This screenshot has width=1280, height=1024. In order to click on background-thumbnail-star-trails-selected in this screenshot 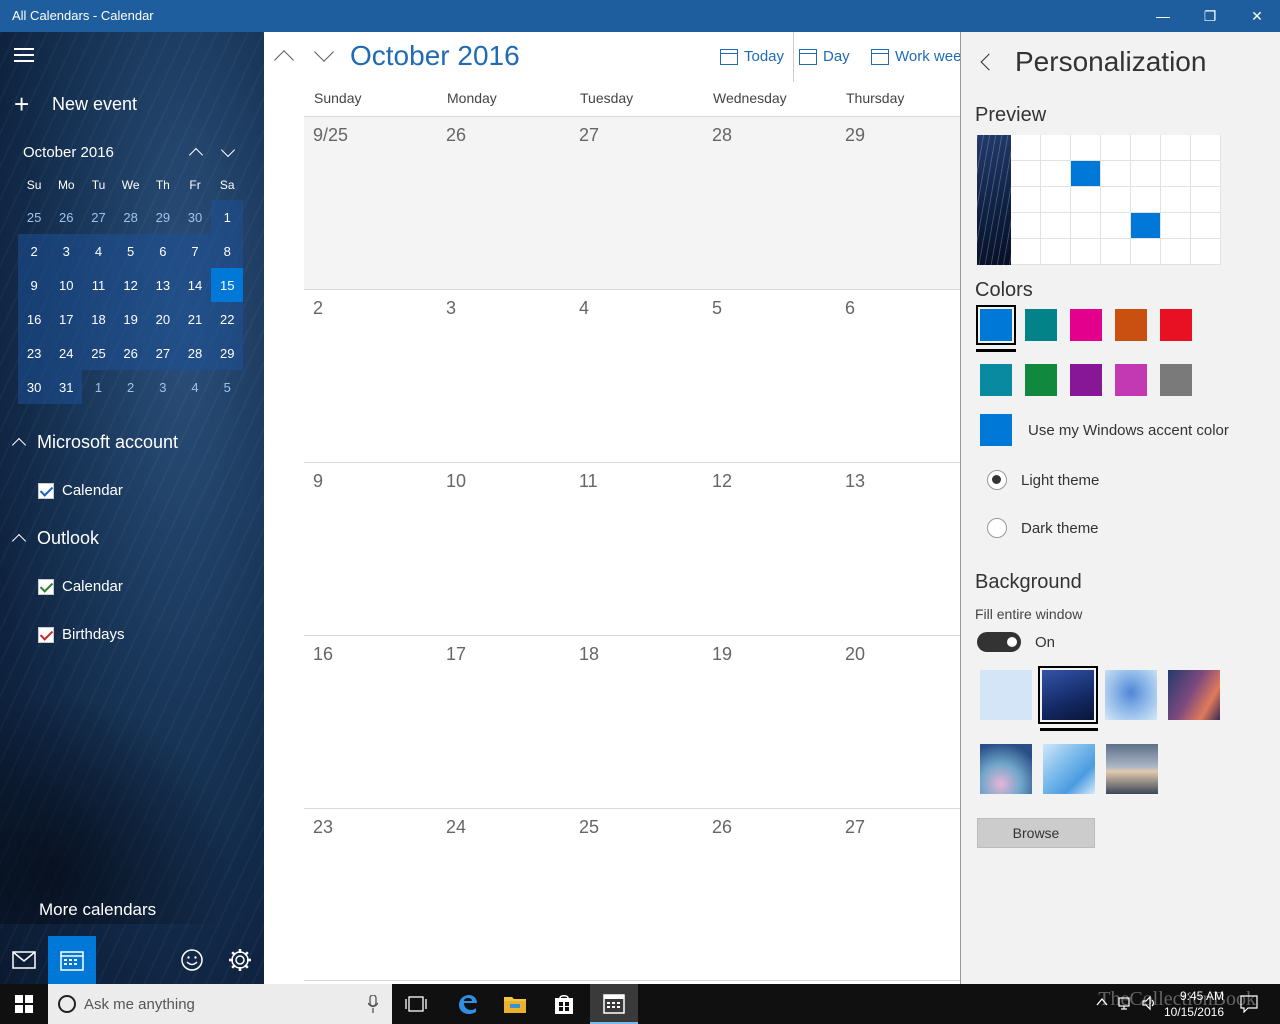, I will do `click(1068, 695)`.